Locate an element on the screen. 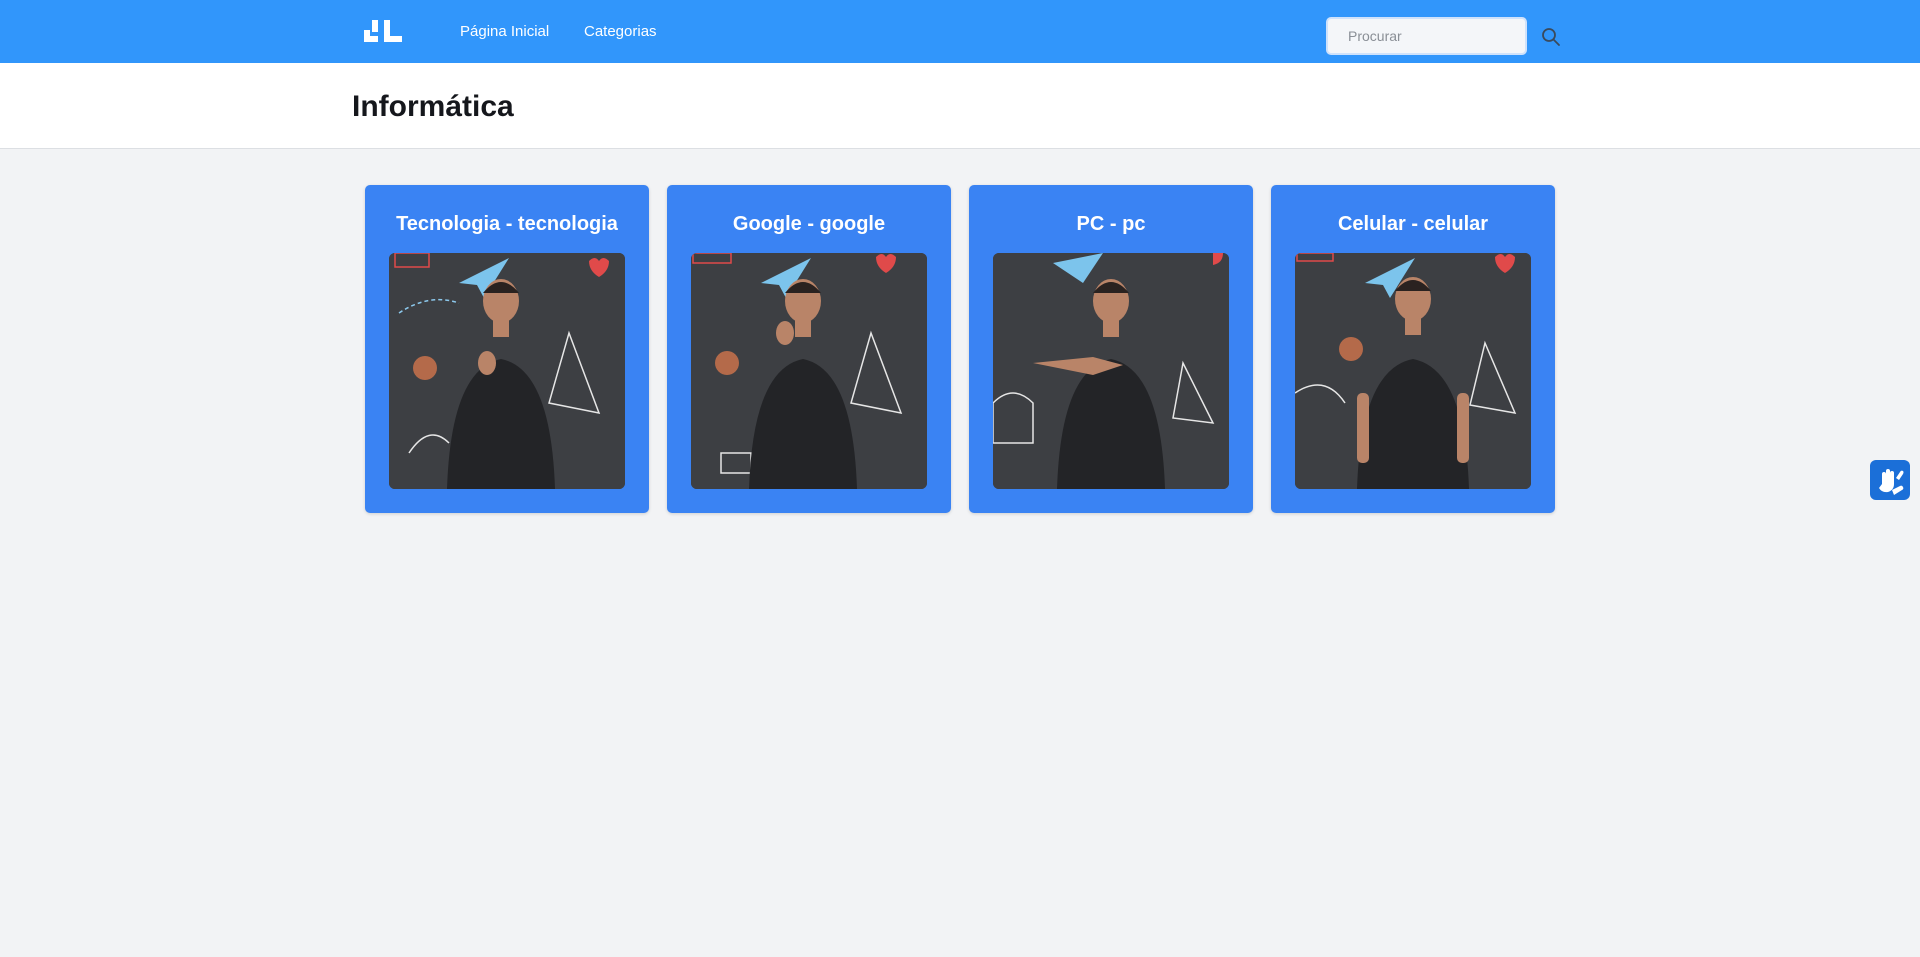  sign-card: Celular - celular is located at coordinates (1413, 349).